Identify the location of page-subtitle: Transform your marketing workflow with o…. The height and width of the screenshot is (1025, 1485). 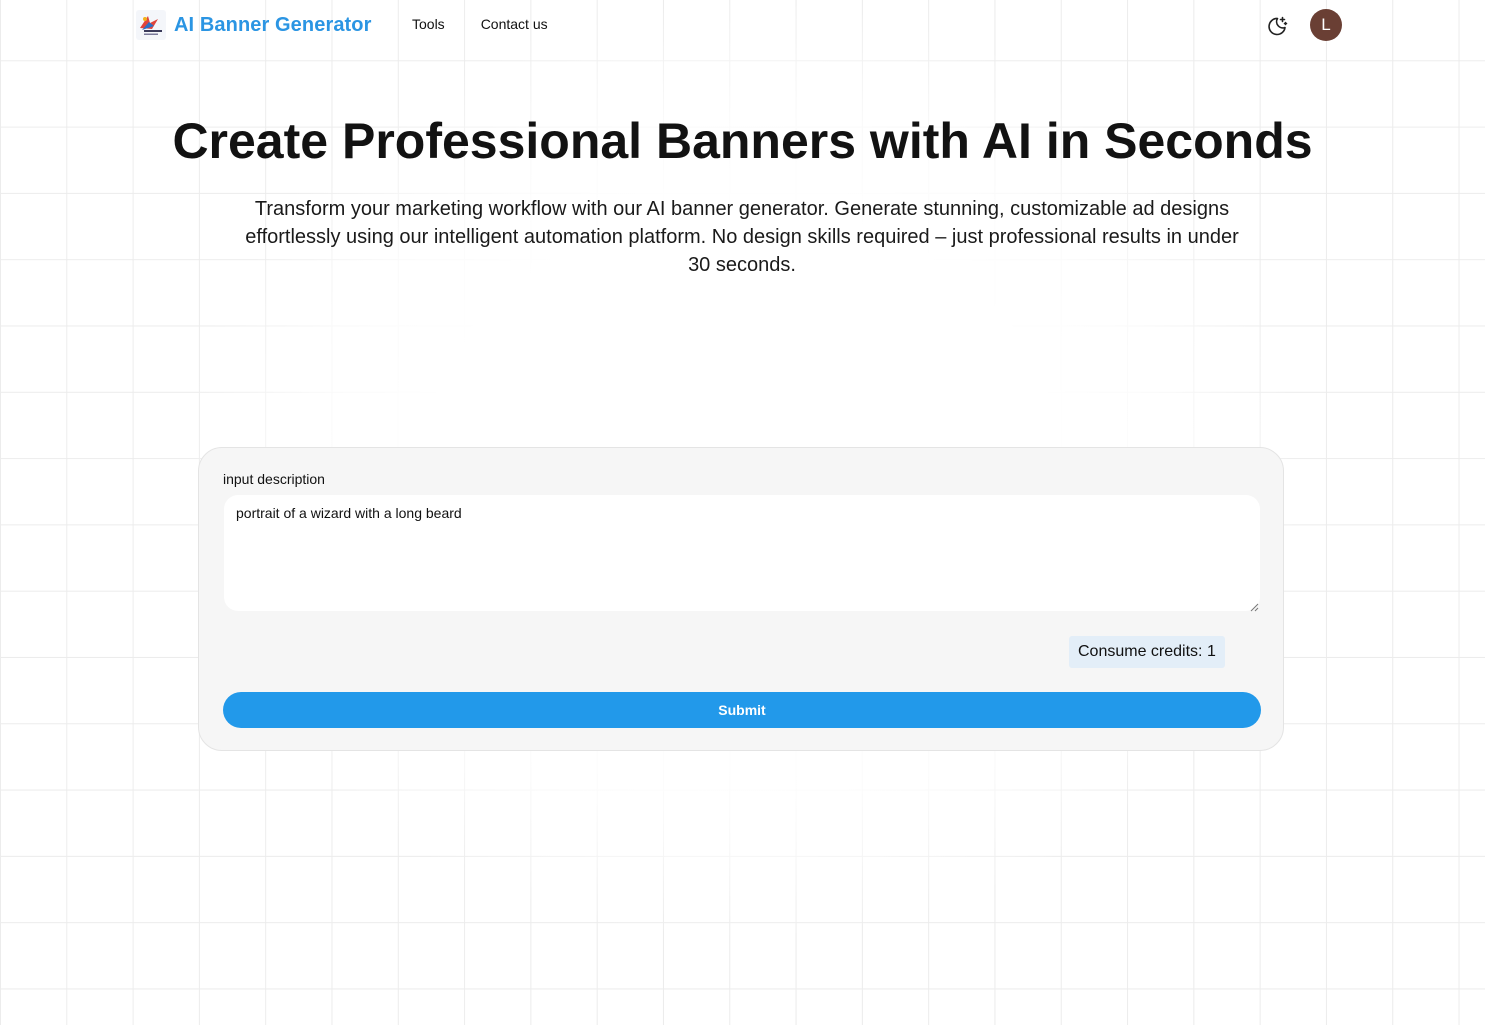
(742, 237).